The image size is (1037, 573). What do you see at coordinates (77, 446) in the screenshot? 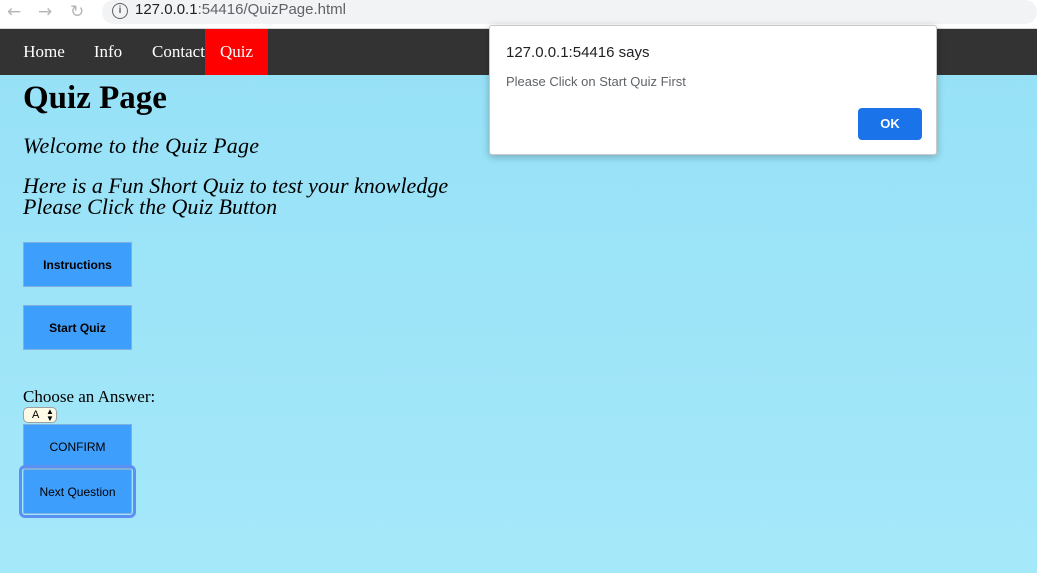
I see `confirm-button: CONFIRM` at bounding box center [77, 446].